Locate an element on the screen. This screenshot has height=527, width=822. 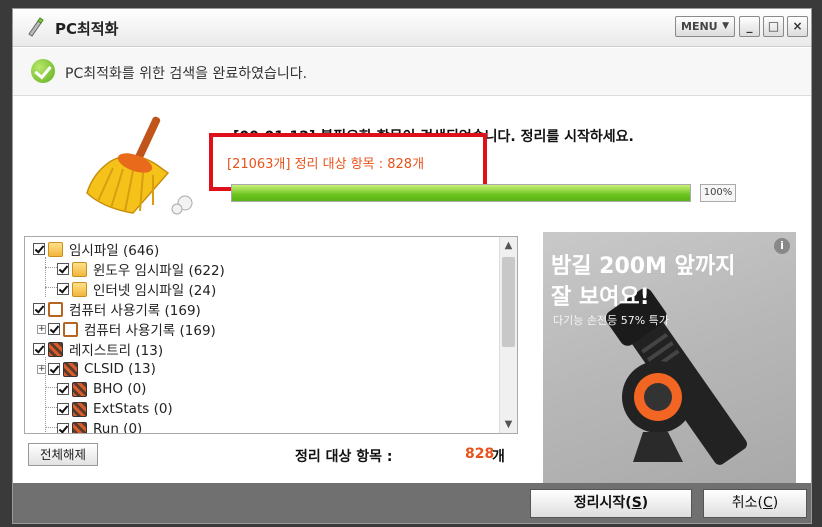
tree-item-label: CLSID (13) is located at coordinates (120, 369).